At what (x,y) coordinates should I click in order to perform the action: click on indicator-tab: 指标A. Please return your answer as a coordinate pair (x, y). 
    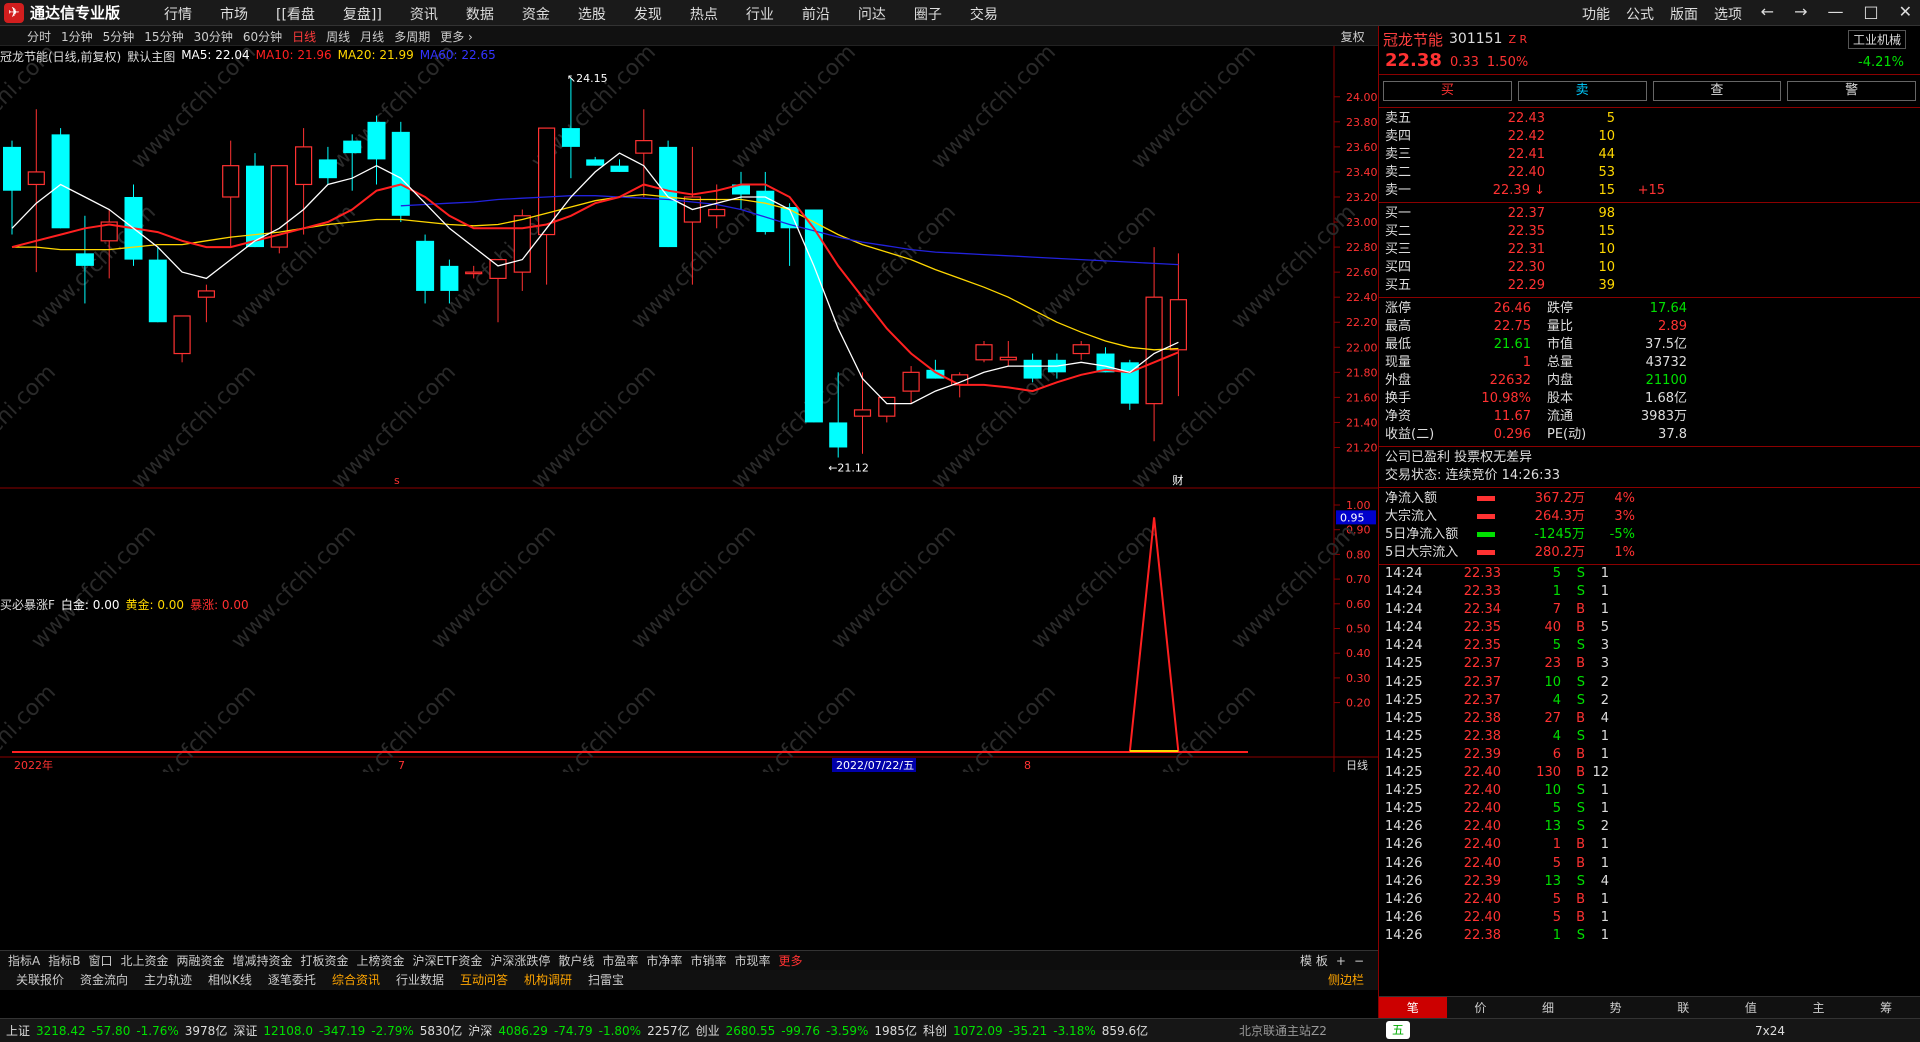
    Looking at the image, I should click on (24, 960).